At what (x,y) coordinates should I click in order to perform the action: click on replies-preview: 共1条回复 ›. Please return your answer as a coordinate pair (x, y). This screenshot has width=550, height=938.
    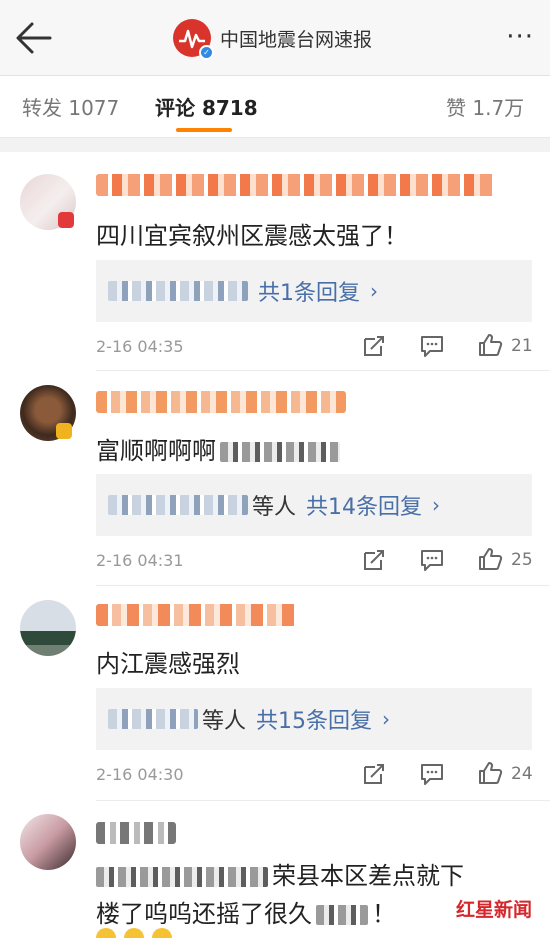
    Looking at the image, I should click on (314, 291).